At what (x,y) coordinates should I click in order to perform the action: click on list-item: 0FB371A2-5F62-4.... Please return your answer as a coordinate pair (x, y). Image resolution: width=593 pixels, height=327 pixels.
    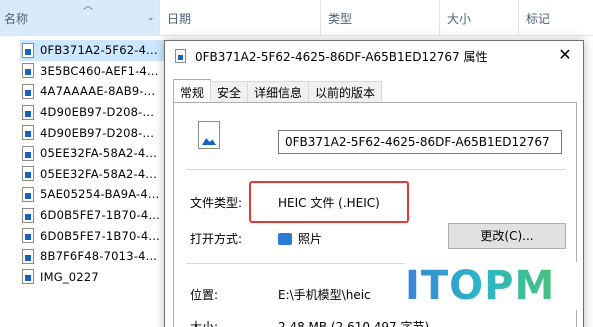
    Looking at the image, I should click on (95, 50).